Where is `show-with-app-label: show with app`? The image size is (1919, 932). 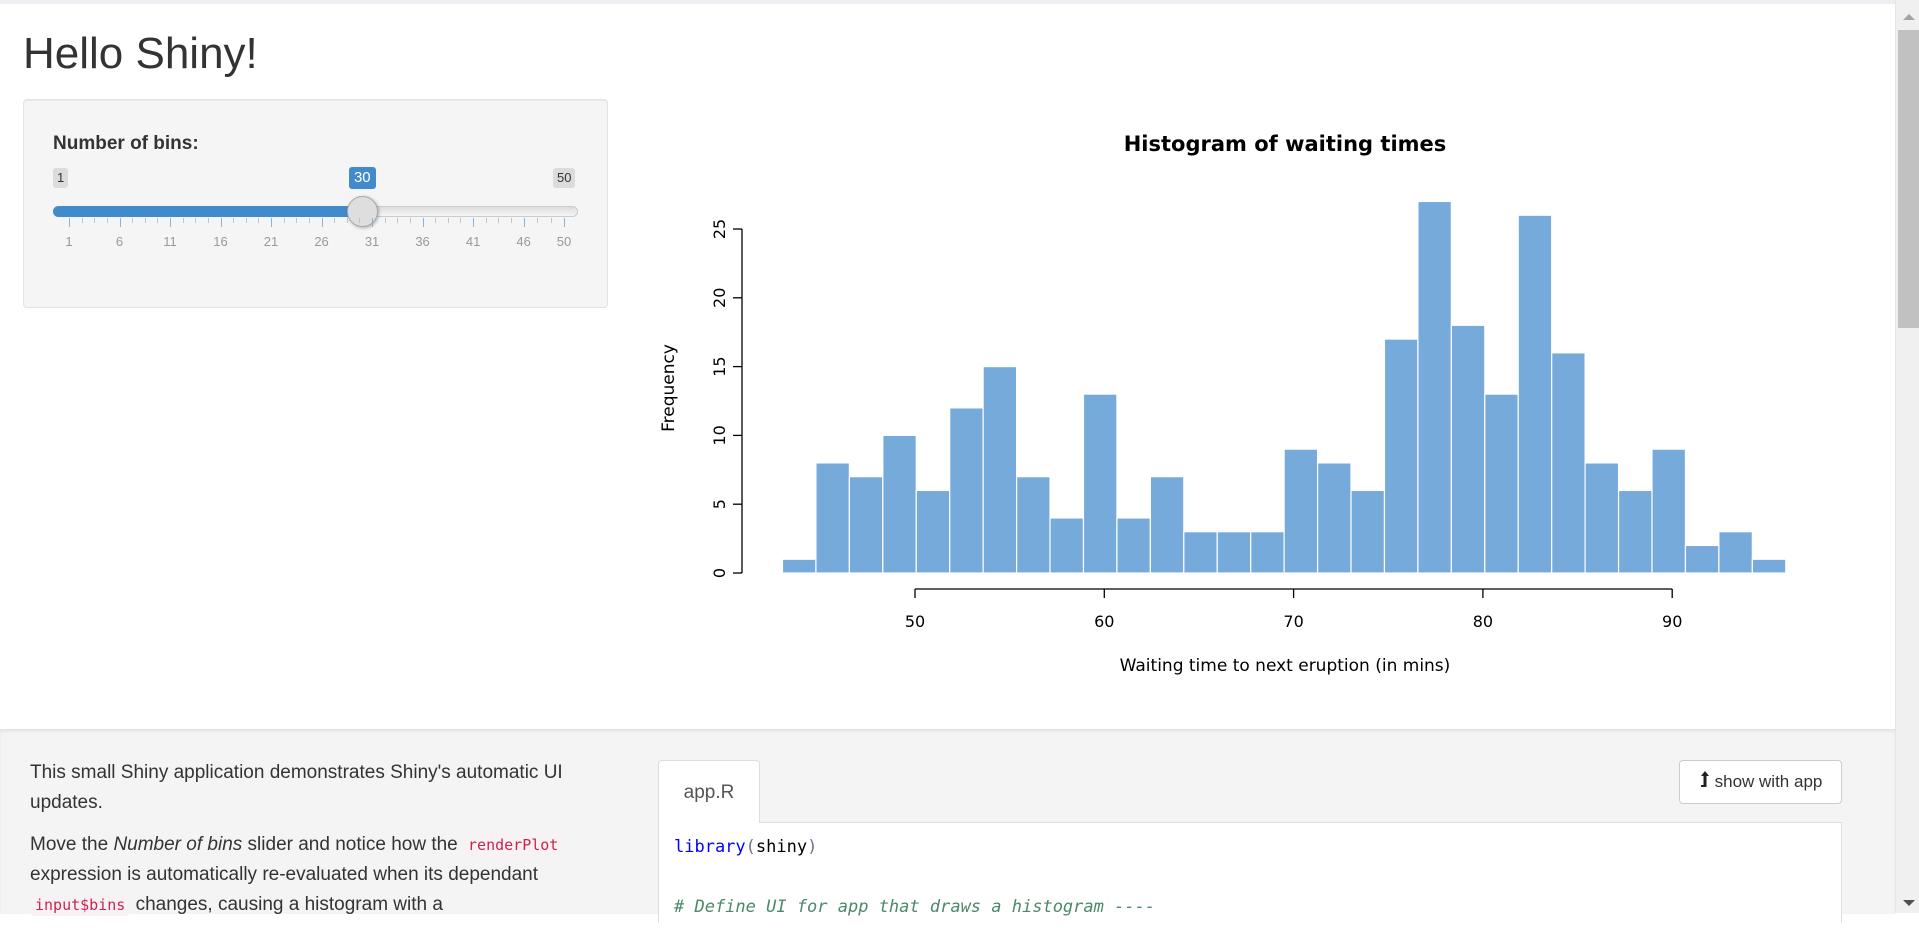 show-with-app-label: show with app is located at coordinates (1768, 781).